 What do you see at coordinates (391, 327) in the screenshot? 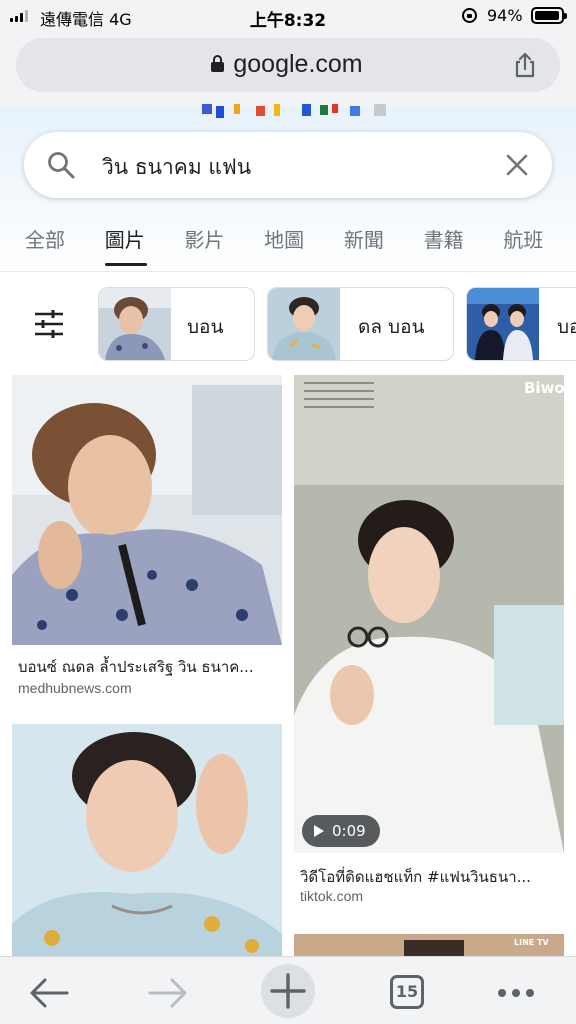
I see `chip-label: ดล บอน` at bounding box center [391, 327].